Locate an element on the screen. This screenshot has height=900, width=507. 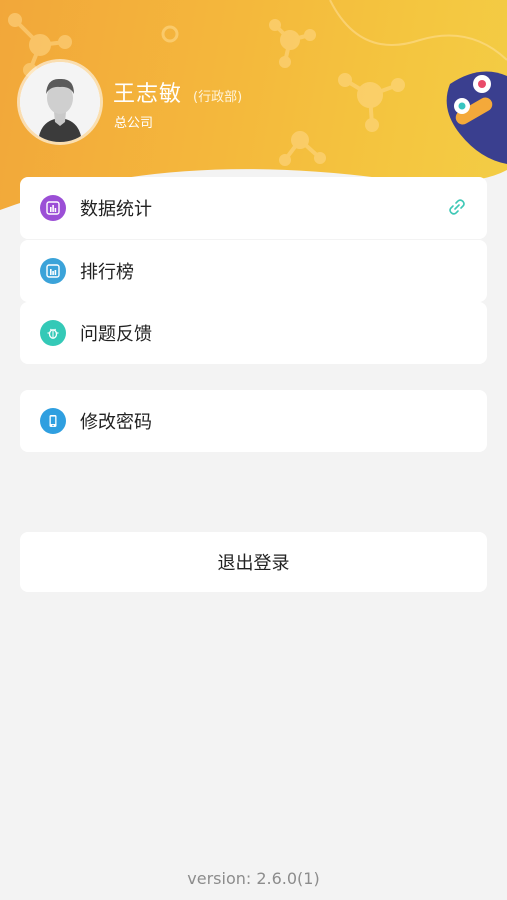
menu-label-feedback: 问题反馈 is located at coordinates (116, 334).